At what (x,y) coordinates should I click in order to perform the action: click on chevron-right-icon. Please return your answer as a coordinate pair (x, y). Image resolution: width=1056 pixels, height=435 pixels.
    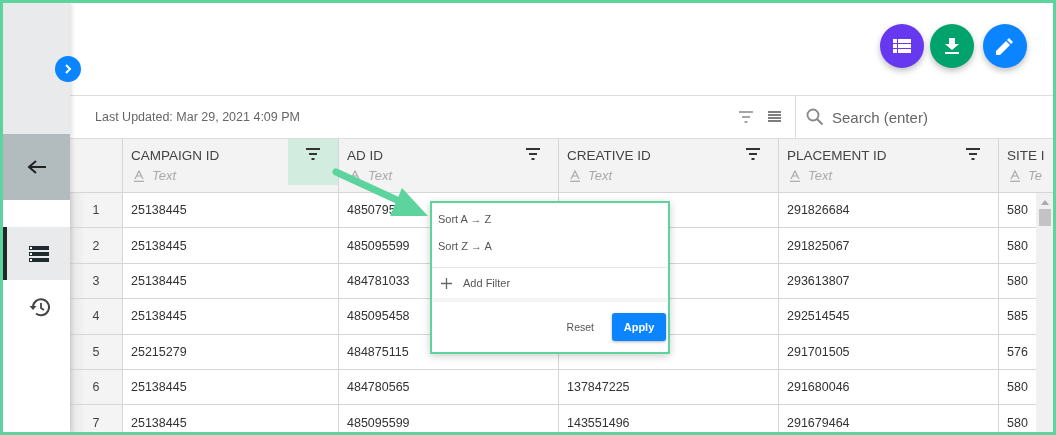
    Looking at the image, I should click on (68, 69).